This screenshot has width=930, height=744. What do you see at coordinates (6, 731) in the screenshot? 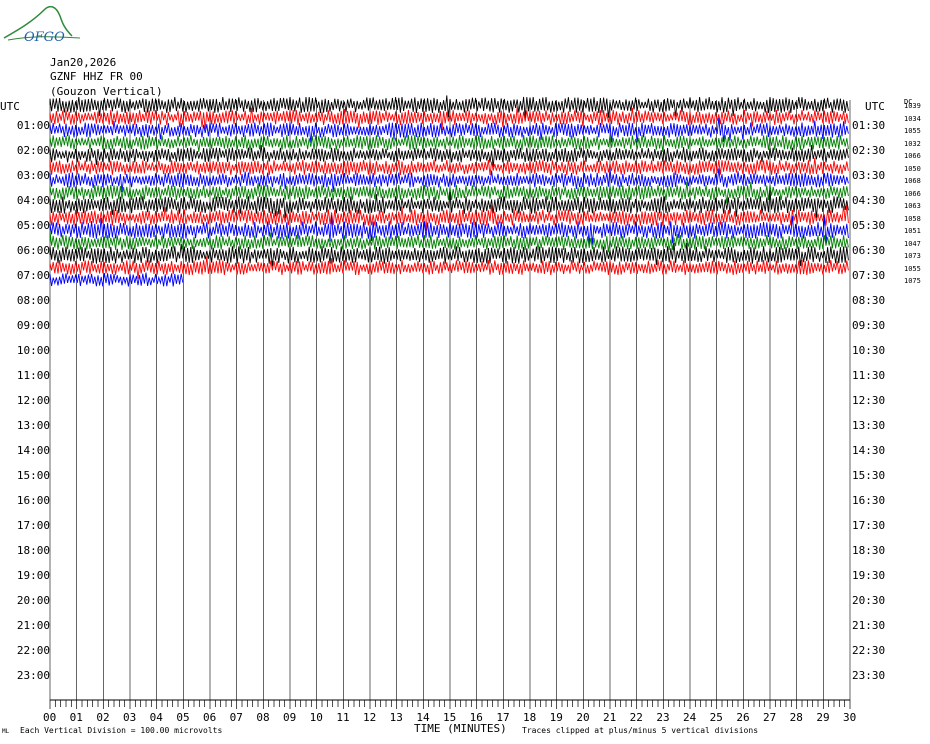
I see `footer-mark: ML` at bounding box center [6, 731].